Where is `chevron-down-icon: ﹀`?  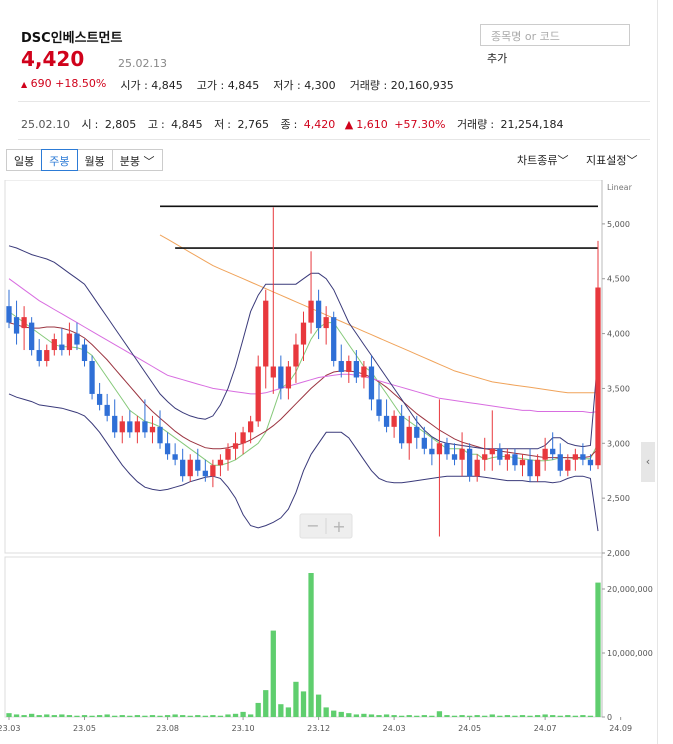 chevron-down-icon: ﹀ is located at coordinates (563, 160).